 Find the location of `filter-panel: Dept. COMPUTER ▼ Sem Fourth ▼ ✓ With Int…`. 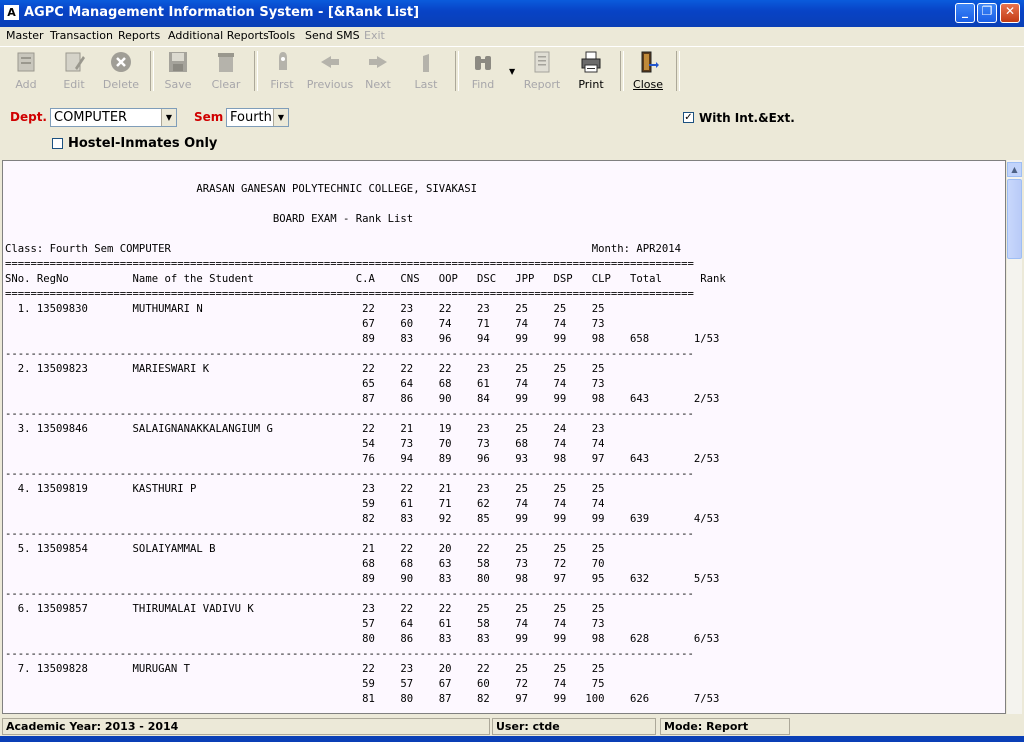

filter-panel: Dept. COMPUTER ▼ Sem Fourth ▼ ✓ With Int… is located at coordinates (512, 127).